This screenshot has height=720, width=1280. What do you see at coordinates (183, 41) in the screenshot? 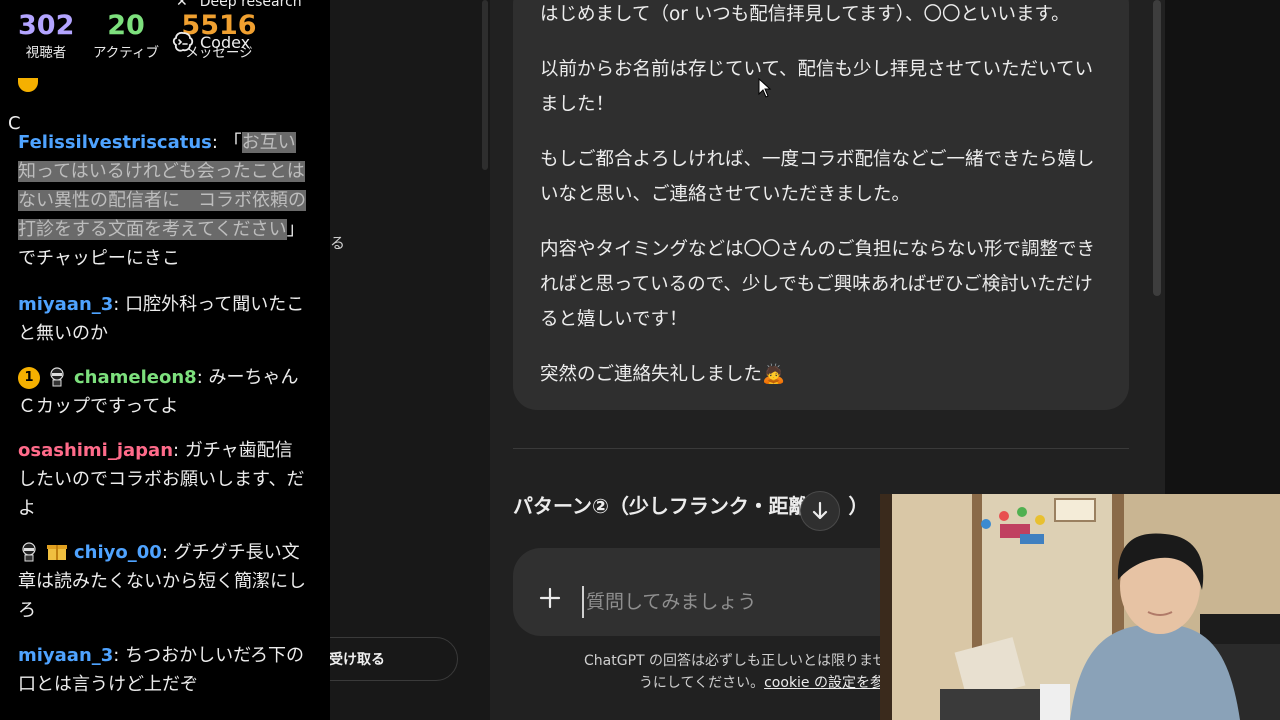
I see `codex-icon` at bounding box center [183, 41].